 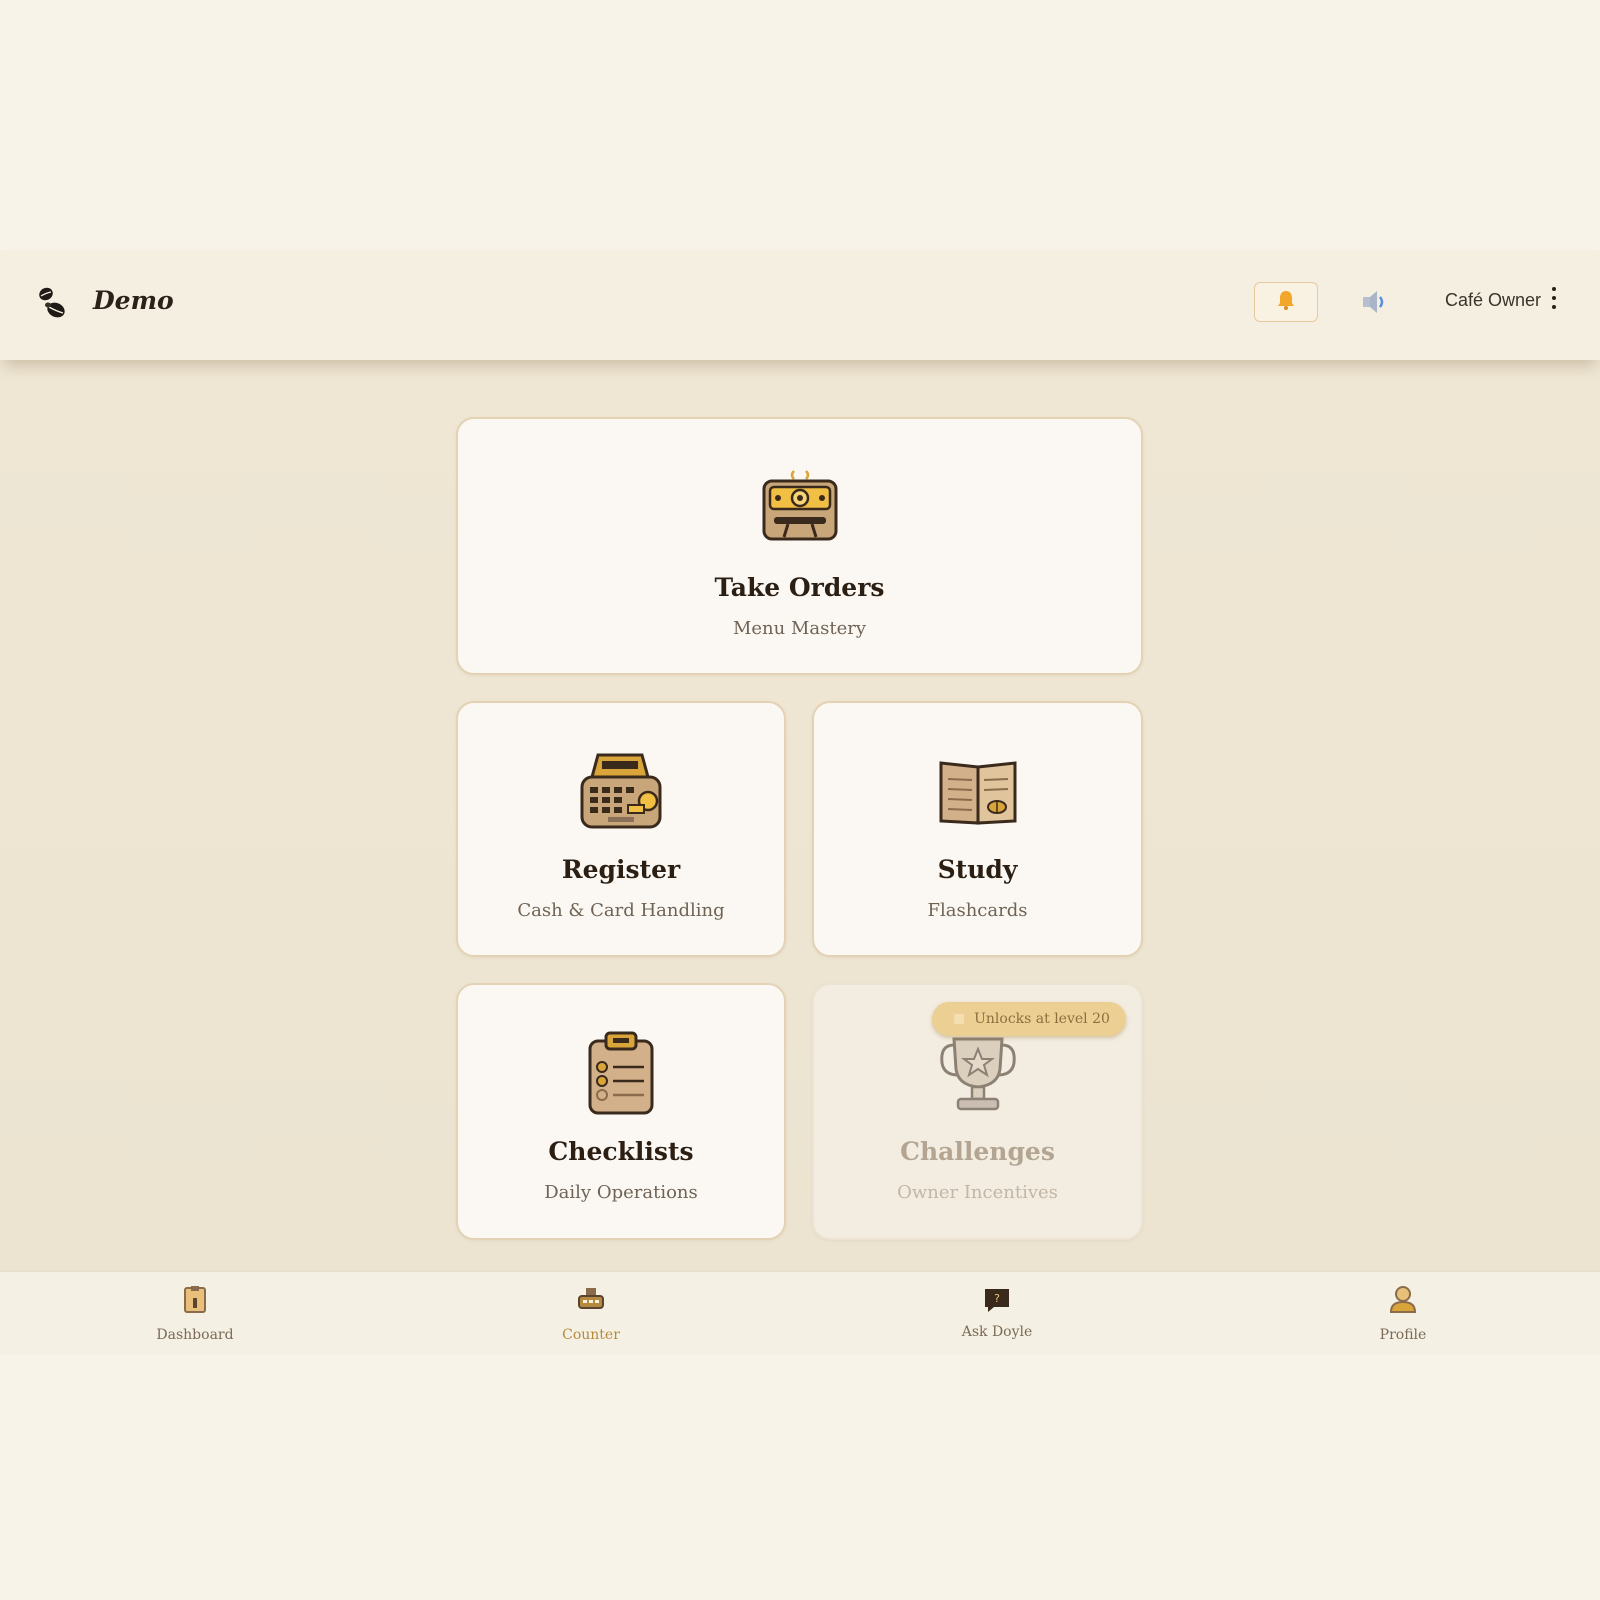 I want to click on register-card: Register Cash & Card Handling, so click(x=621, y=829).